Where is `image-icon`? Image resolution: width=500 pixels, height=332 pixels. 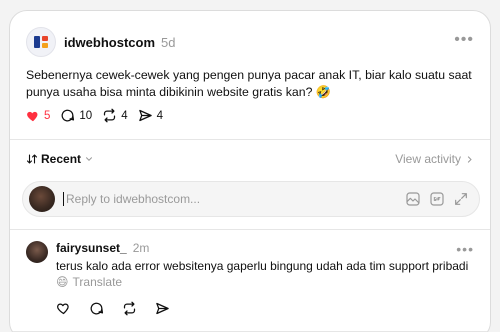 image-icon is located at coordinates (413, 199).